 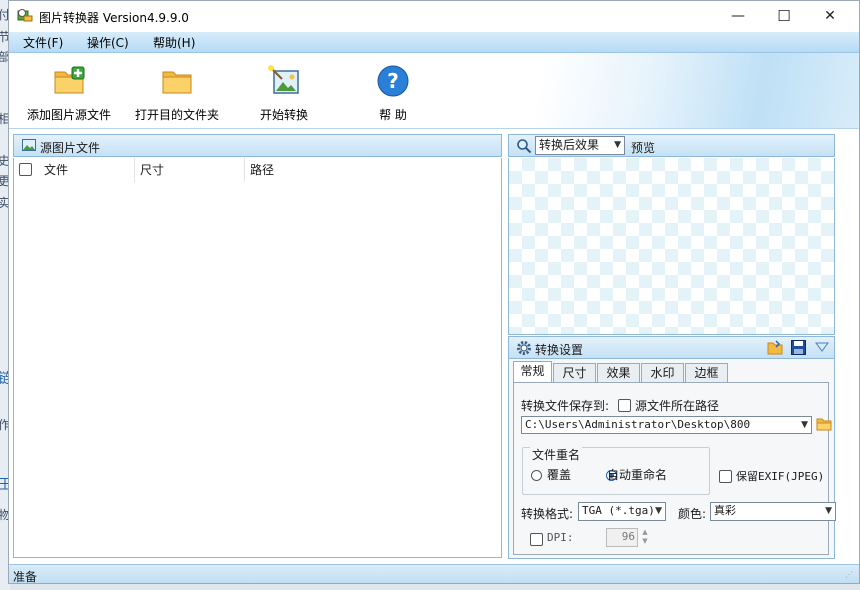 I want to click on start-convert-label: 开始转换, so click(x=283, y=115).